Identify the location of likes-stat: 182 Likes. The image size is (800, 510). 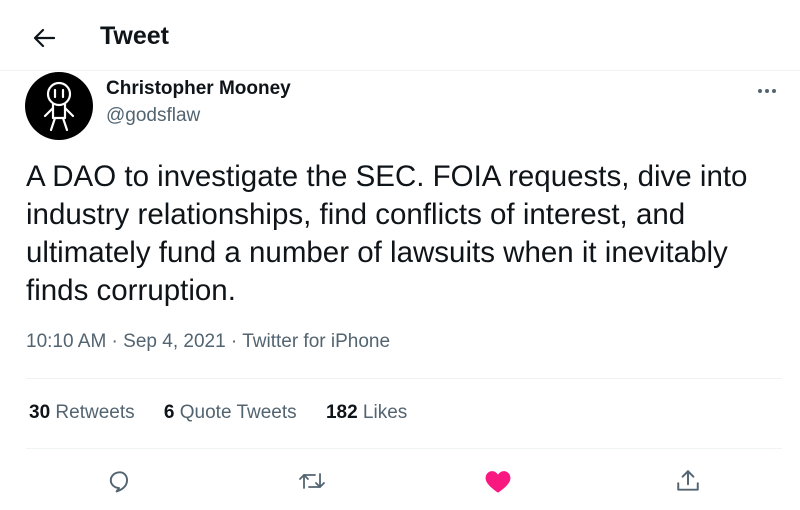
(366, 413).